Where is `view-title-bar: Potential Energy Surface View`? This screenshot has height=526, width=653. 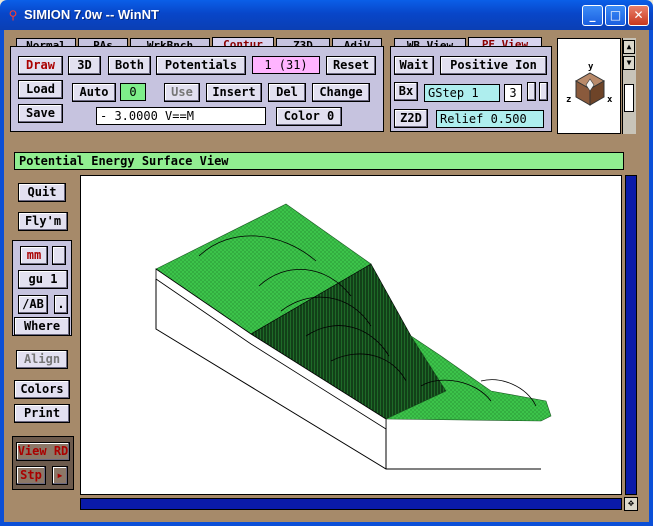
view-title-bar: Potential Energy Surface View is located at coordinates (319, 161).